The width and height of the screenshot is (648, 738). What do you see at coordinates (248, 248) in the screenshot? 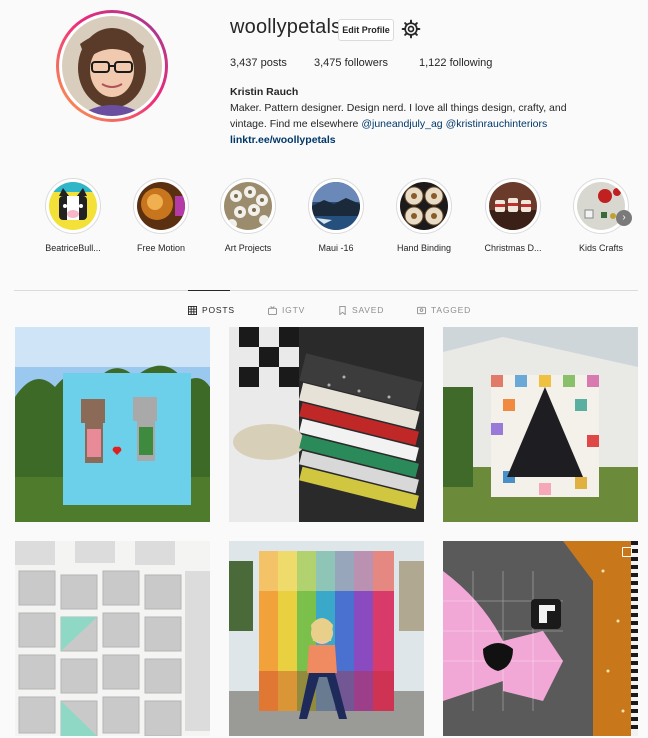
I see `highlight-label: Art Projects` at bounding box center [248, 248].